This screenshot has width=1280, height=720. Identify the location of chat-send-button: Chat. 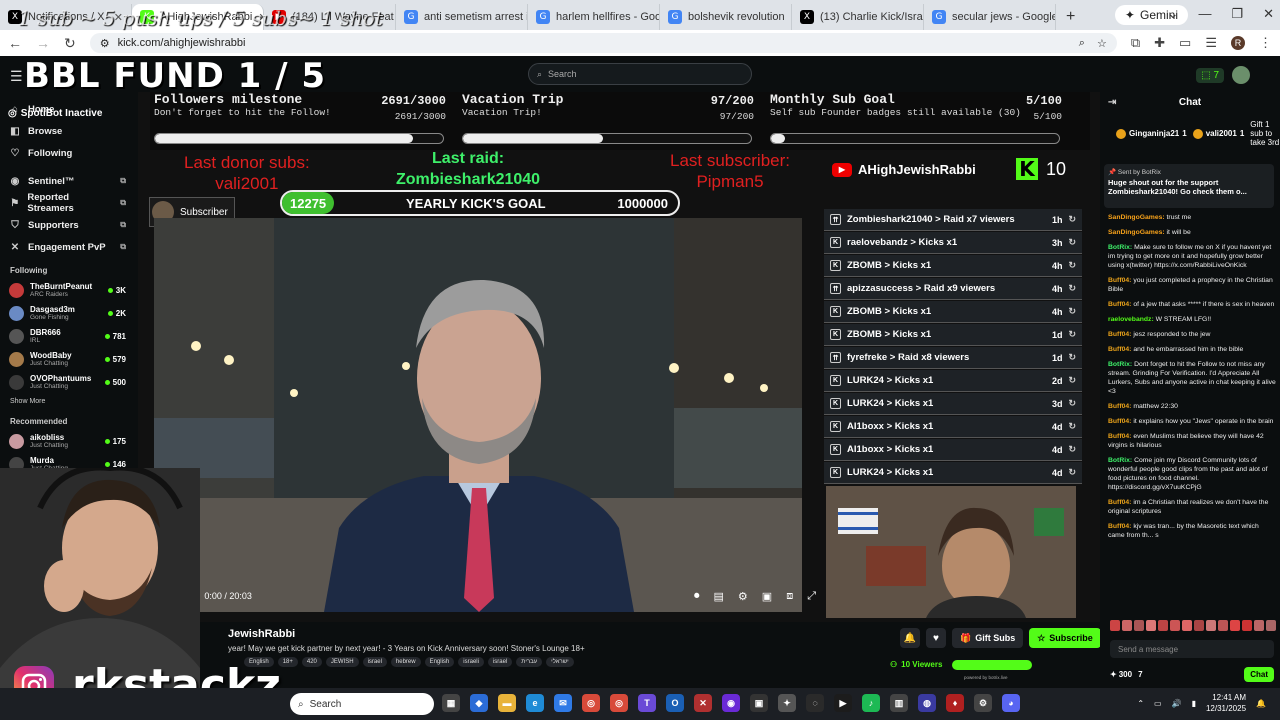
(1259, 674).